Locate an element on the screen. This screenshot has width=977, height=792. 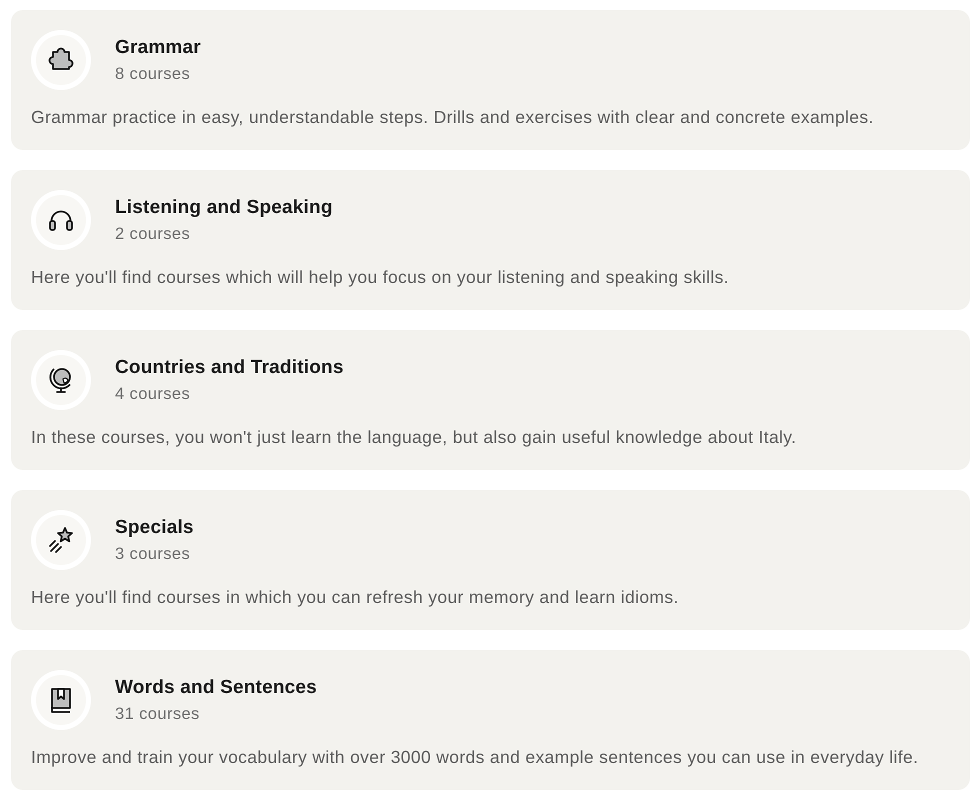
category-title: Words and Sentences is located at coordinates (216, 688).